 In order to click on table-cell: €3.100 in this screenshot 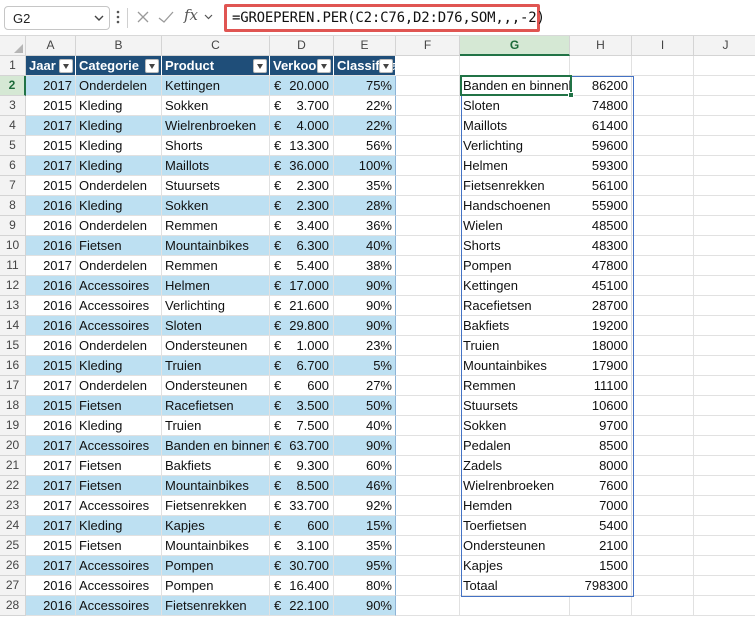, I will do `click(302, 546)`.